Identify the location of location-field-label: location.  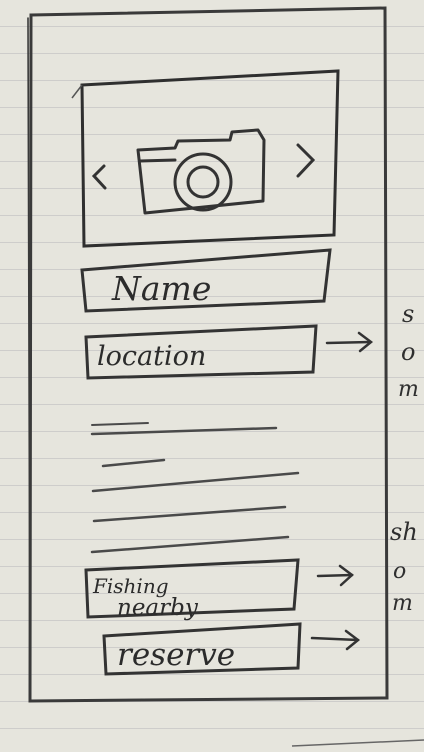
(151, 356).